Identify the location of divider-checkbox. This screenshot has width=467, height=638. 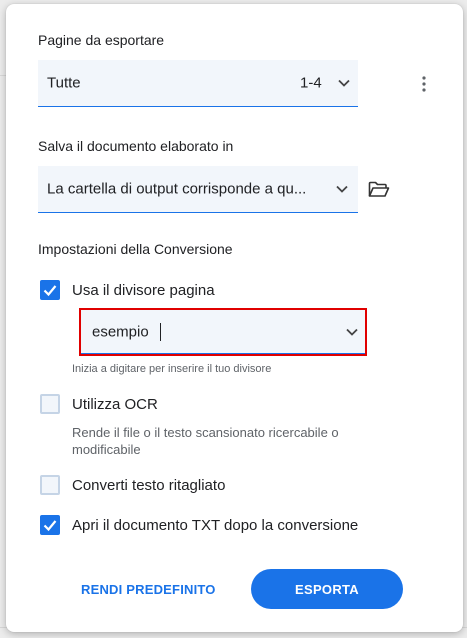
(50, 290).